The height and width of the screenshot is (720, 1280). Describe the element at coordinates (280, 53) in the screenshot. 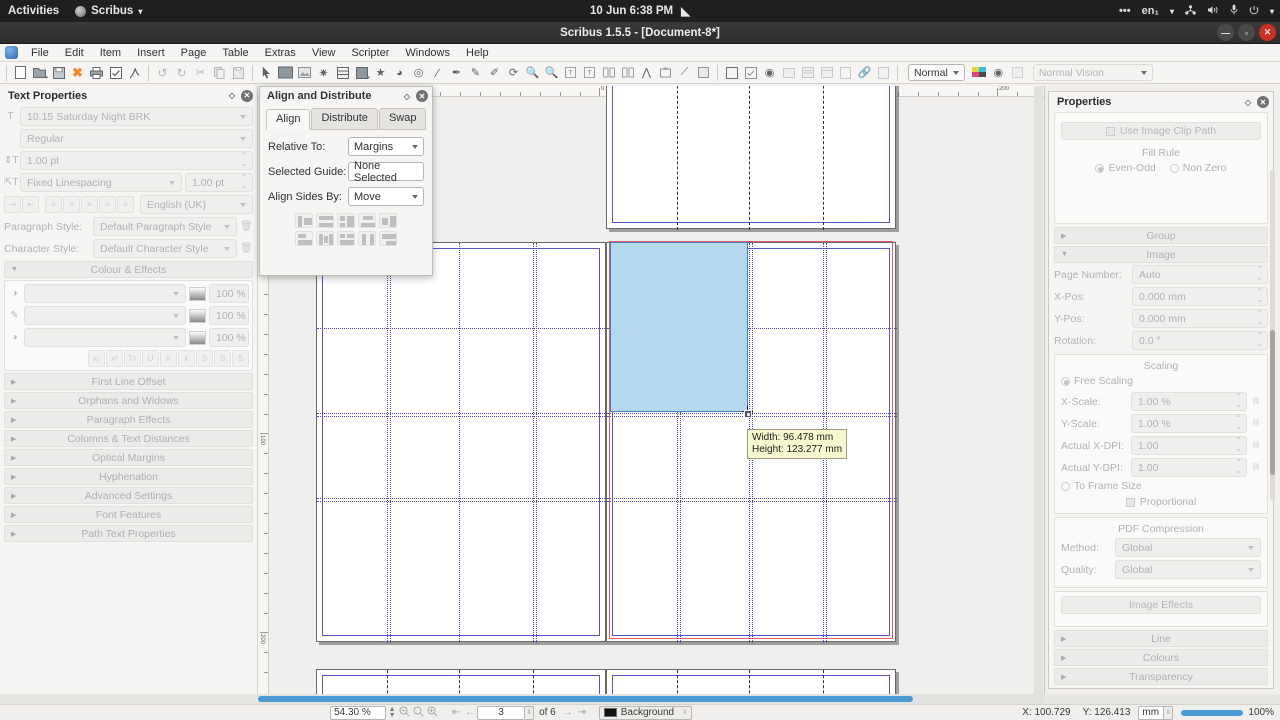

I see `menu-extras: Extras` at that location.